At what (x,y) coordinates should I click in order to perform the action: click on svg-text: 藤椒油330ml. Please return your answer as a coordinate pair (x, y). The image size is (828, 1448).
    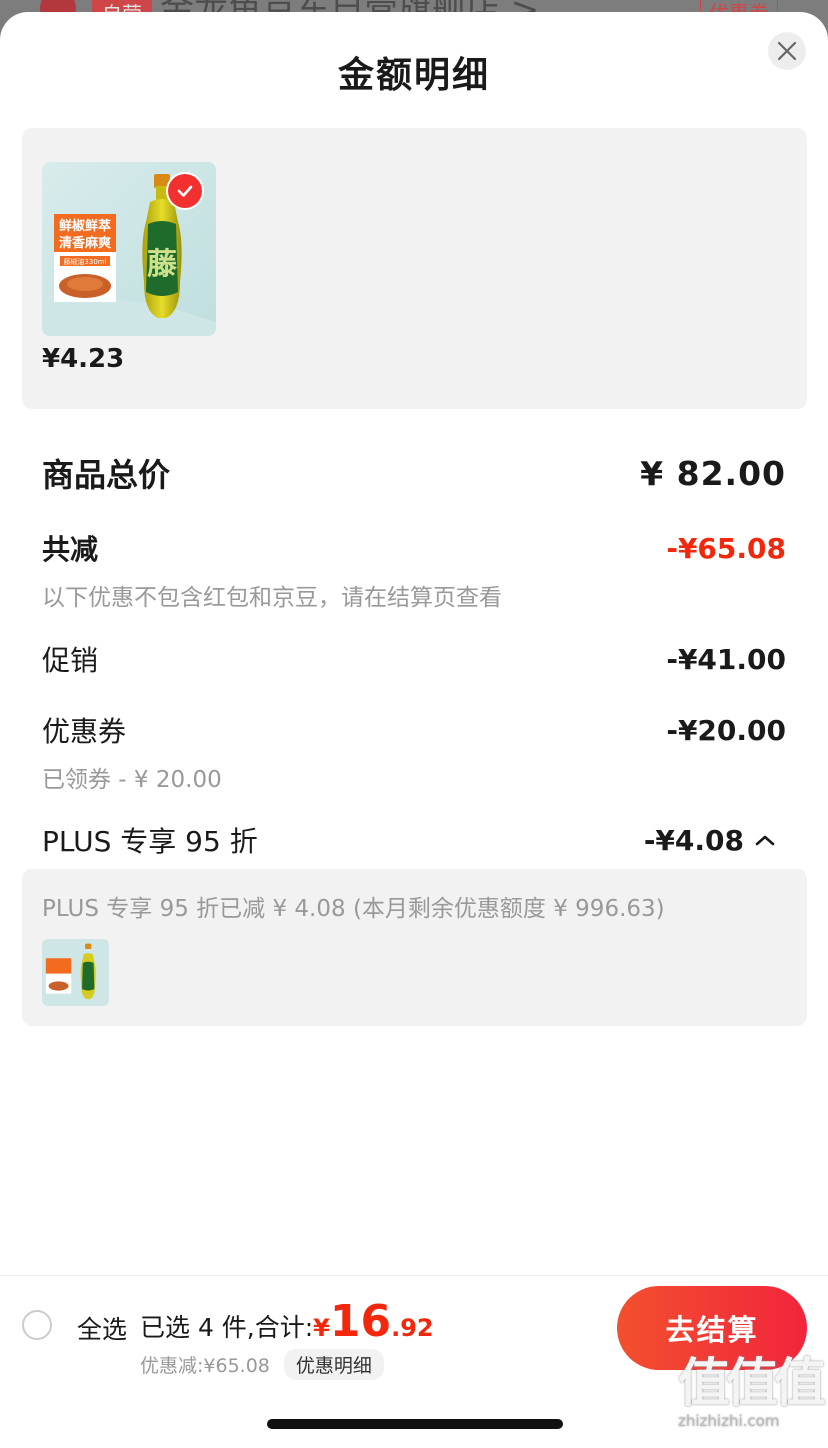
    Looking at the image, I should click on (84, 261).